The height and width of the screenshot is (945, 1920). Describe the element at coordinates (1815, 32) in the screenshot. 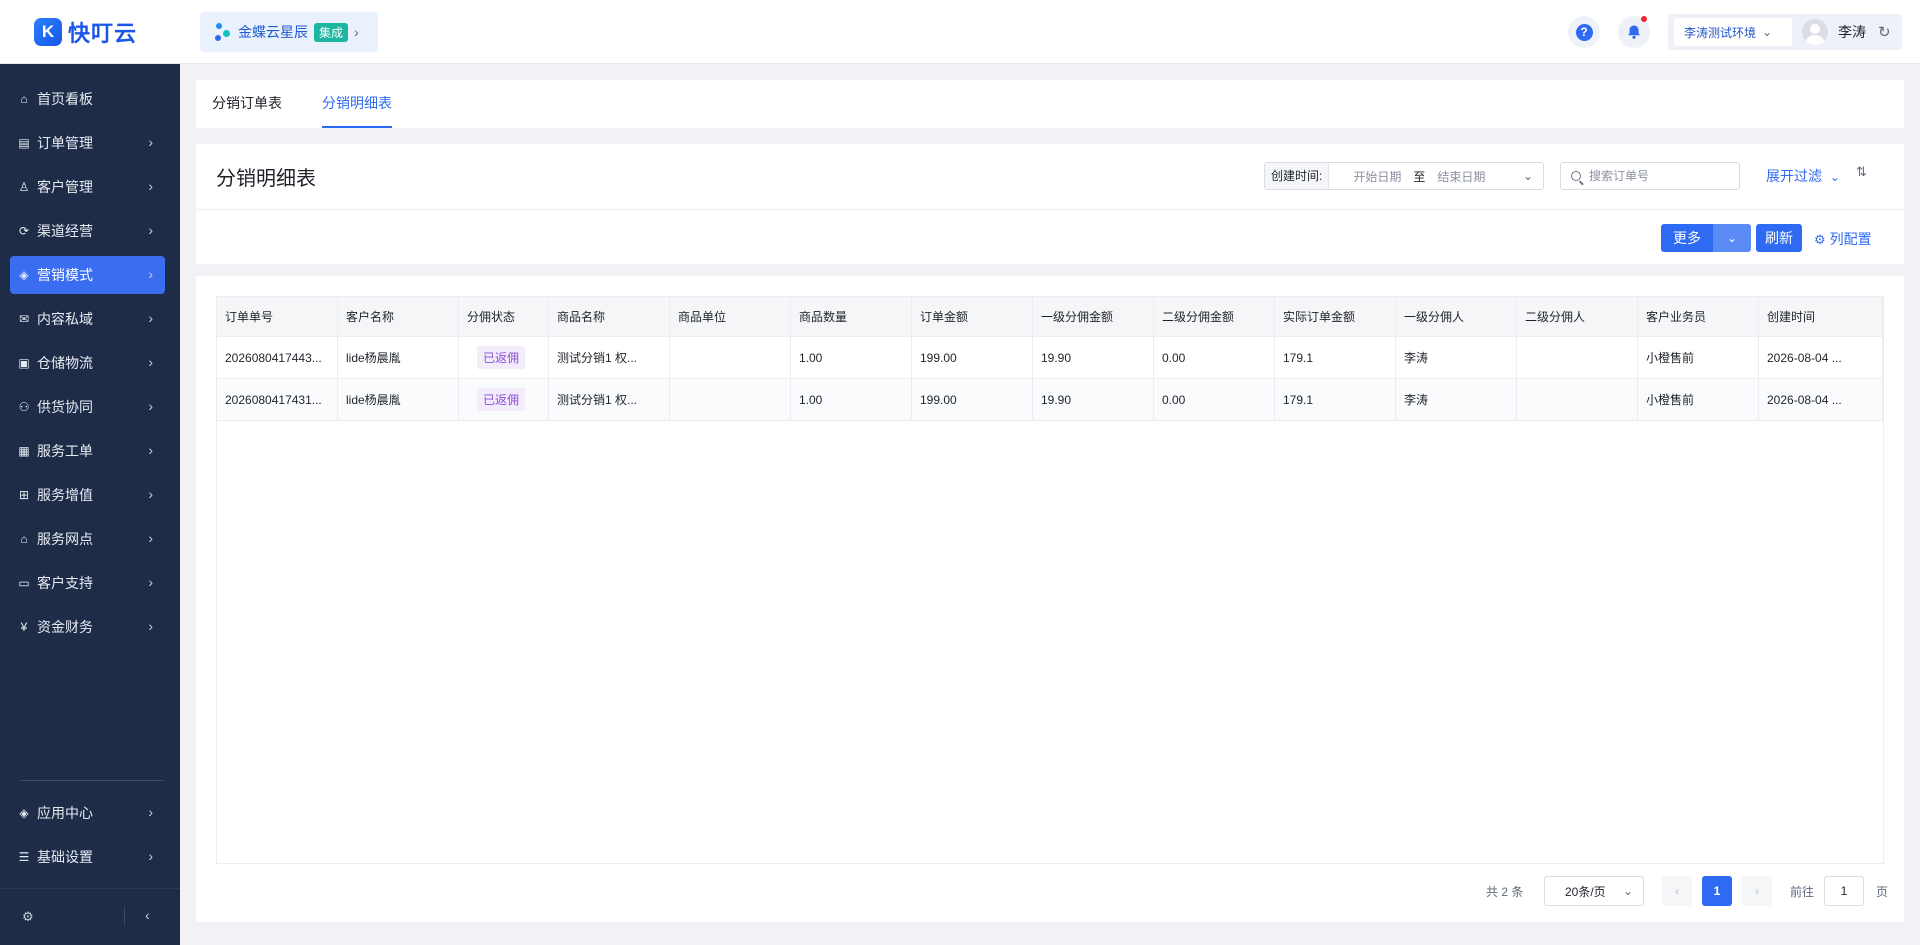

I see `avatar` at that location.